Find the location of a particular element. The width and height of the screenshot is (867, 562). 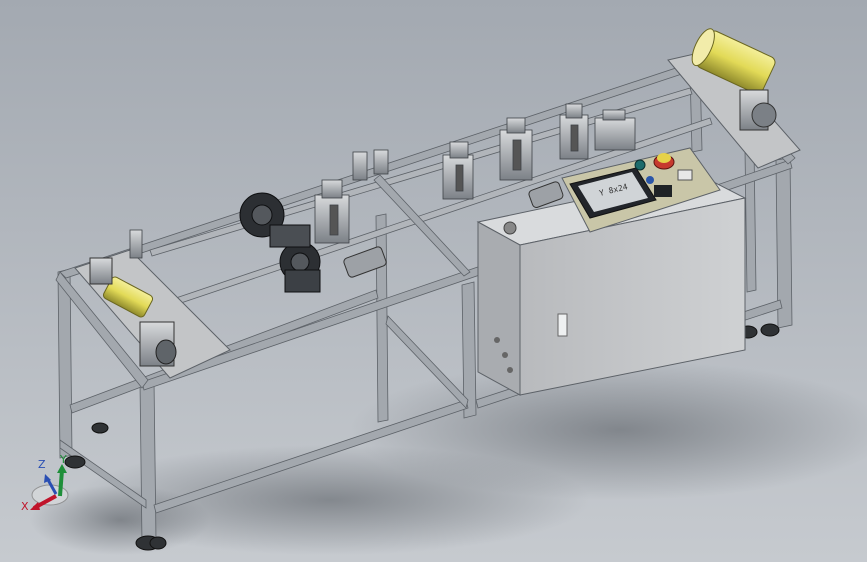

axis-z-label: Z is located at coordinates (42, 464).